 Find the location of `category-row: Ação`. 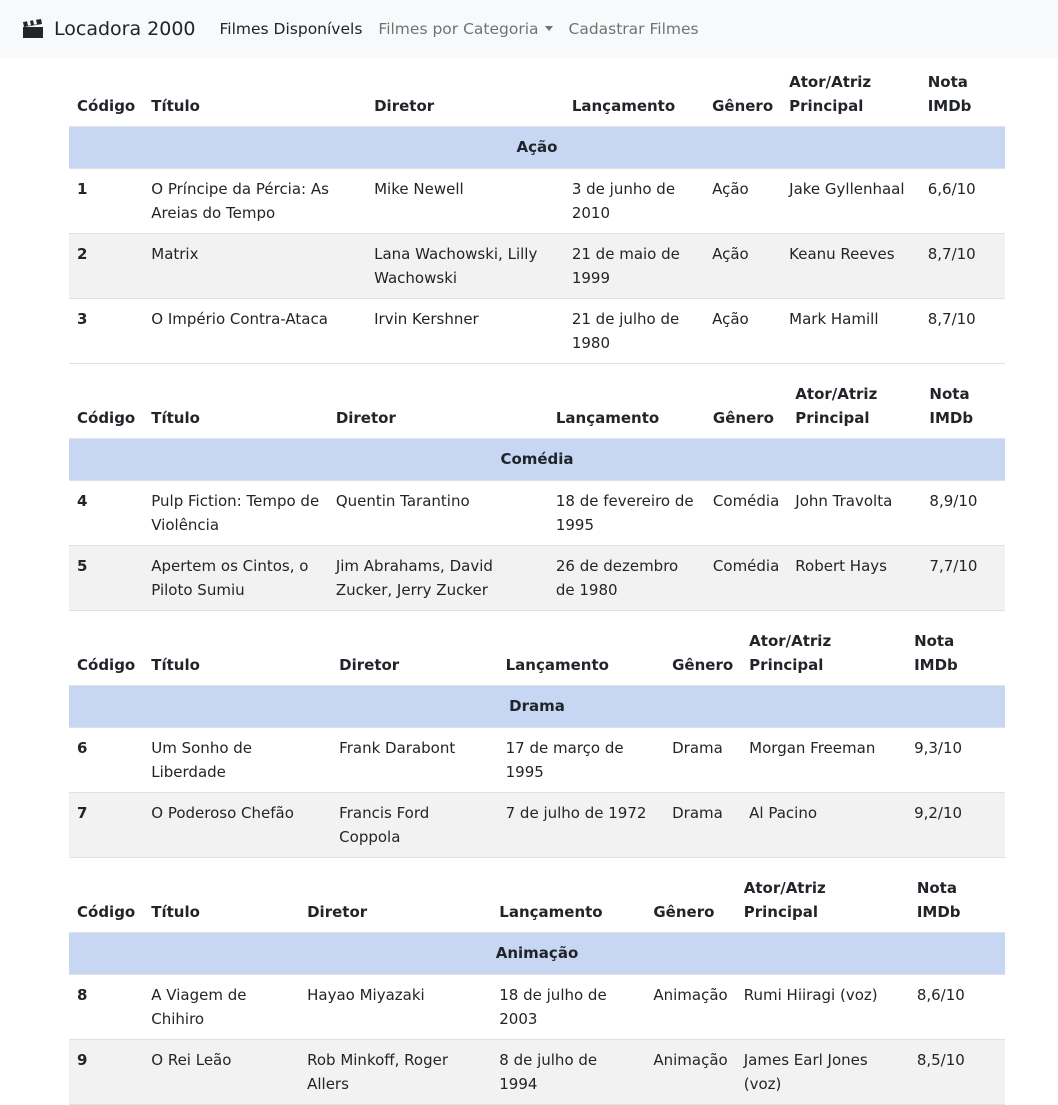

category-row: Ação is located at coordinates (537, 147).